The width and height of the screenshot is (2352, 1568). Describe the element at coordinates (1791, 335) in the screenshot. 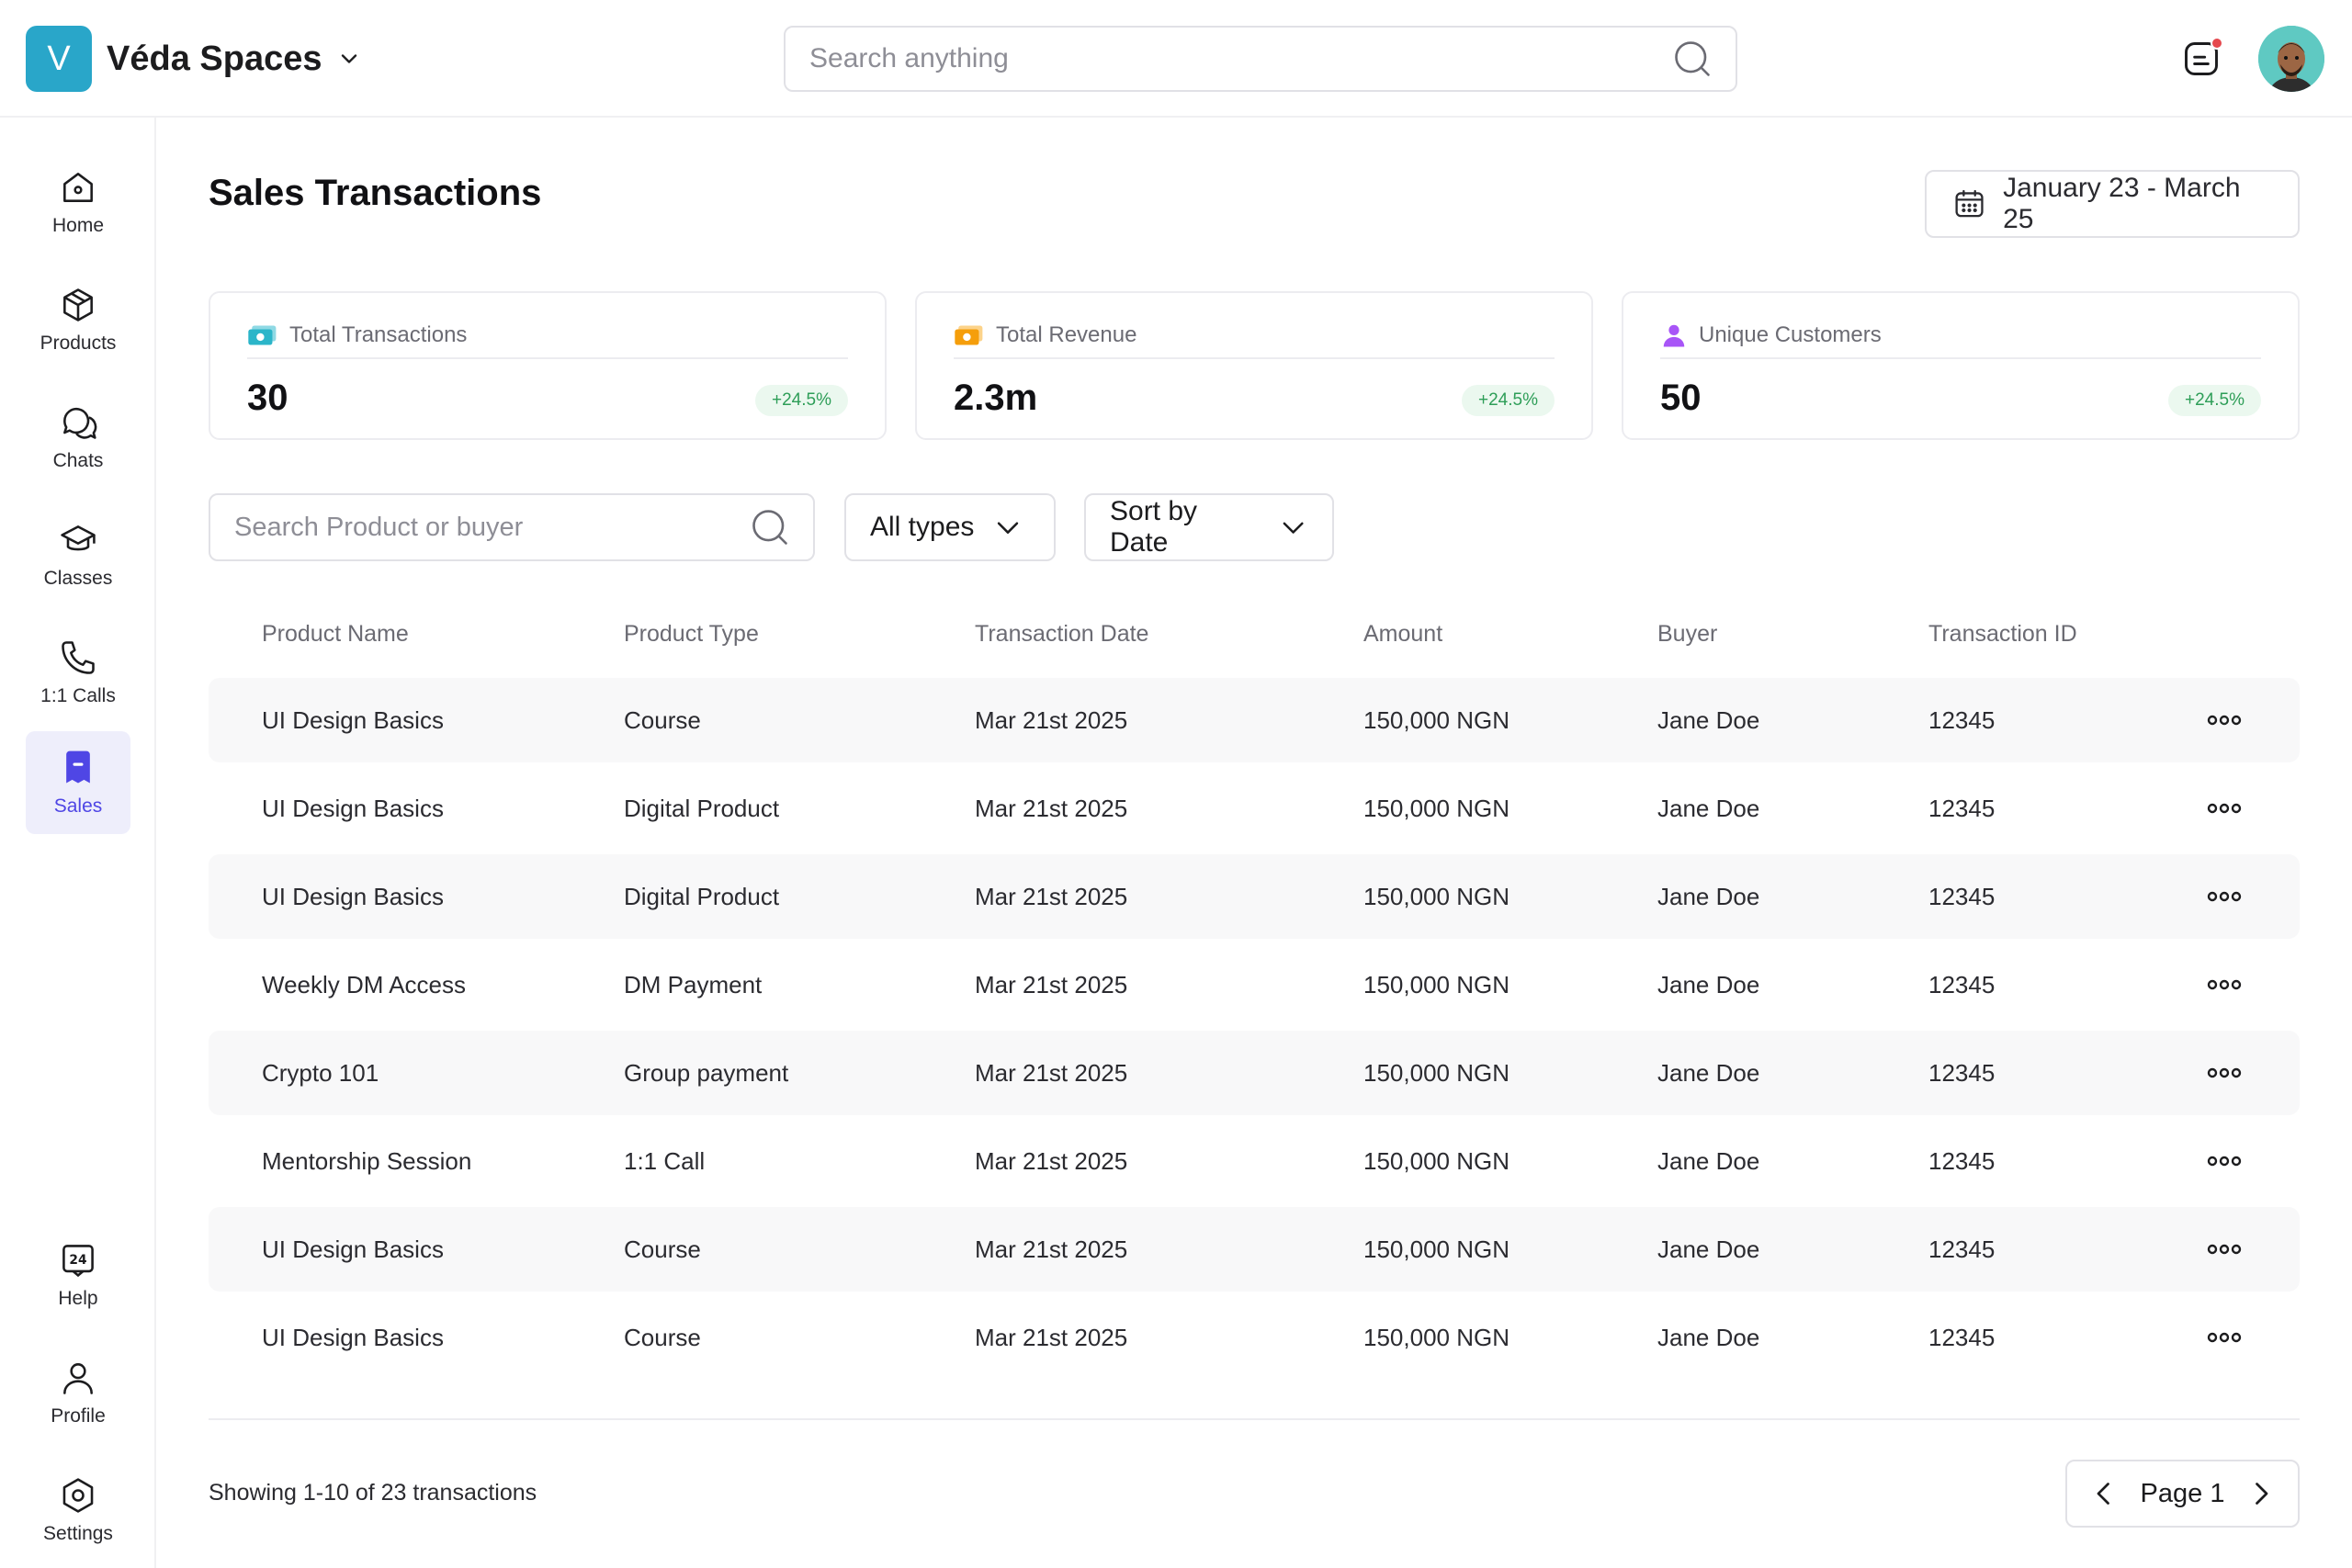

I see `stat-label: Unique Customers` at that location.